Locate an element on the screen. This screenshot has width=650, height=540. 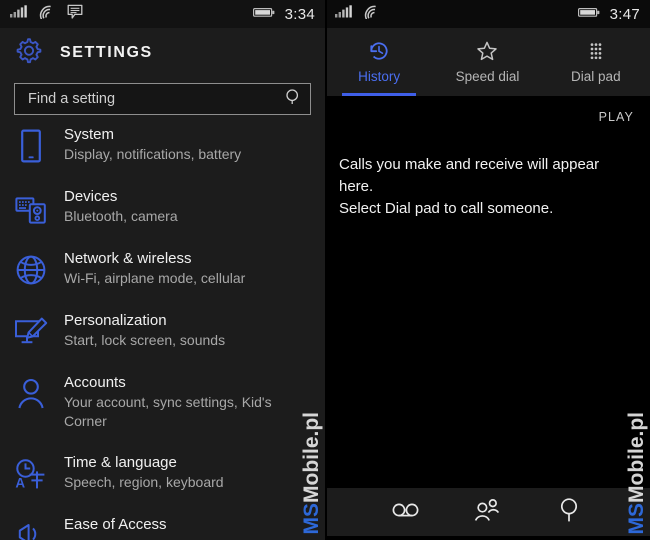
empty-state-line-2: Select Dial pad to call someone. is located at coordinates (446, 208).